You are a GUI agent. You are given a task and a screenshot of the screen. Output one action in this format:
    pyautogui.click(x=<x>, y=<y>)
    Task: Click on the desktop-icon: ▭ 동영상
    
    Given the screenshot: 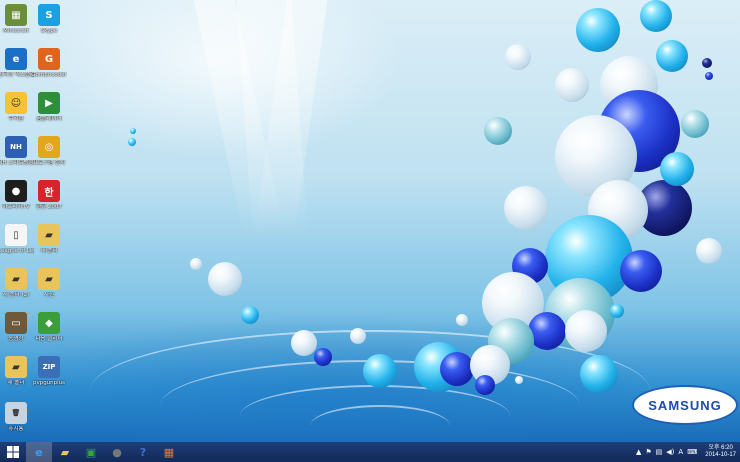 What is the action you would take?
    pyautogui.click(x=17, y=327)
    